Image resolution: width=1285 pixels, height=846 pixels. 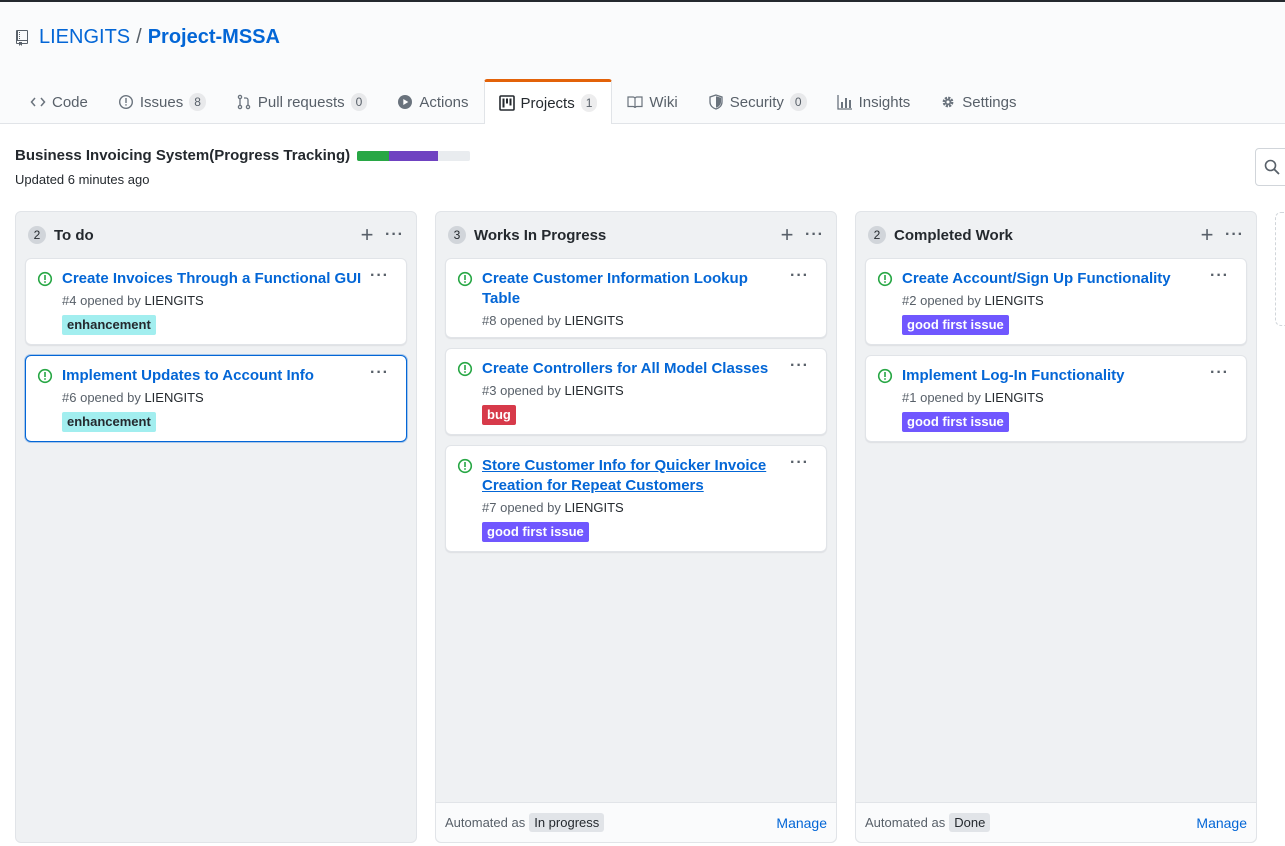 What do you see at coordinates (884, 102) in the screenshot?
I see `tab-label: Insights` at bounding box center [884, 102].